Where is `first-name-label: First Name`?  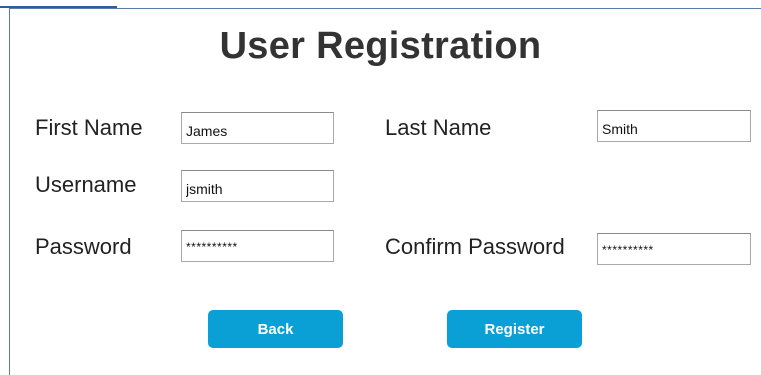 first-name-label: First Name is located at coordinates (89, 127).